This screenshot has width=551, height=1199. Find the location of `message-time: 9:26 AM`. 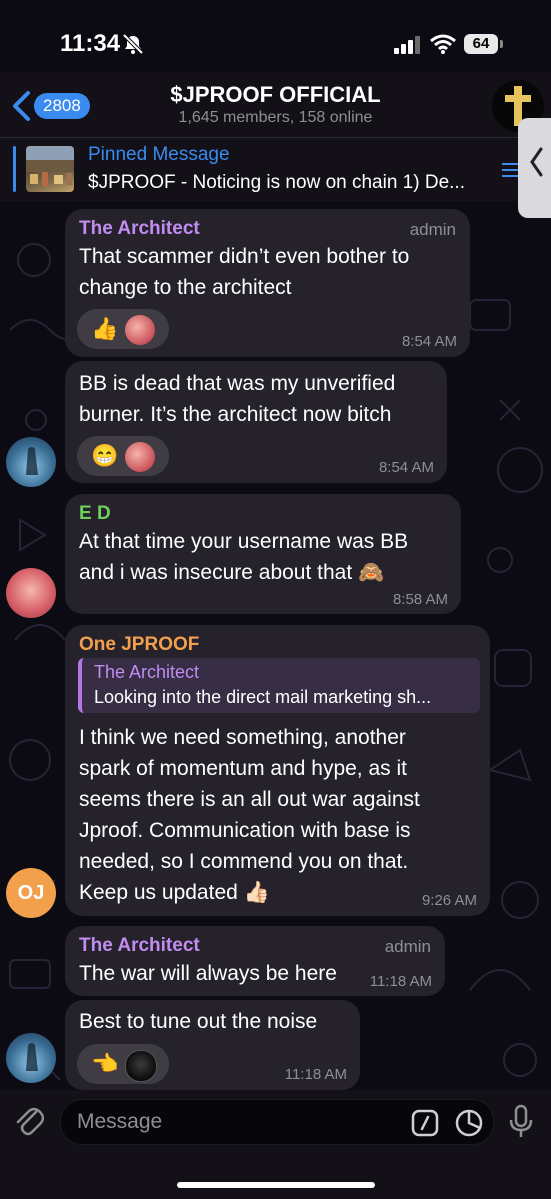

message-time: 9:26 AM is located at coordinates (449, 900).